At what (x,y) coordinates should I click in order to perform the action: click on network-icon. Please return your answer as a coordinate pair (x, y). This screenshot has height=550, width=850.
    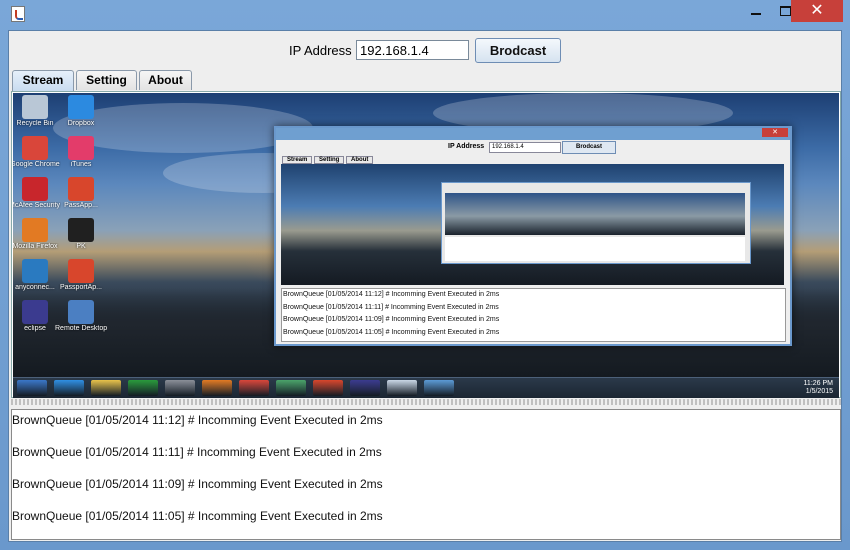
    Looking at the image, I should click on (180, 388).